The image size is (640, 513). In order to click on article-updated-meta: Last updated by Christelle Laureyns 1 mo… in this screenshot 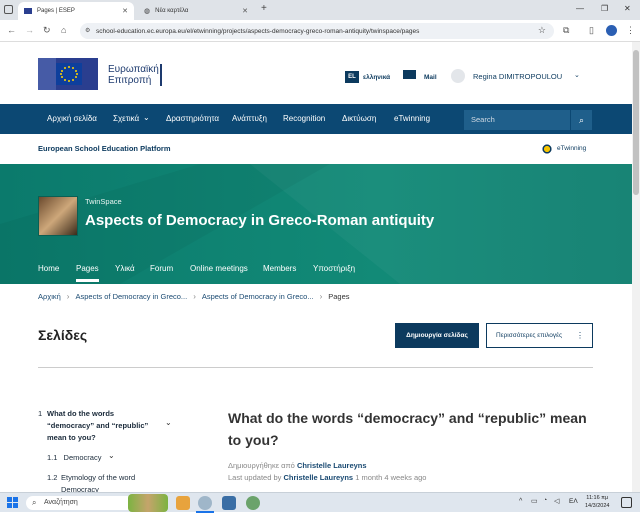, I will do `click(327, 477)`.